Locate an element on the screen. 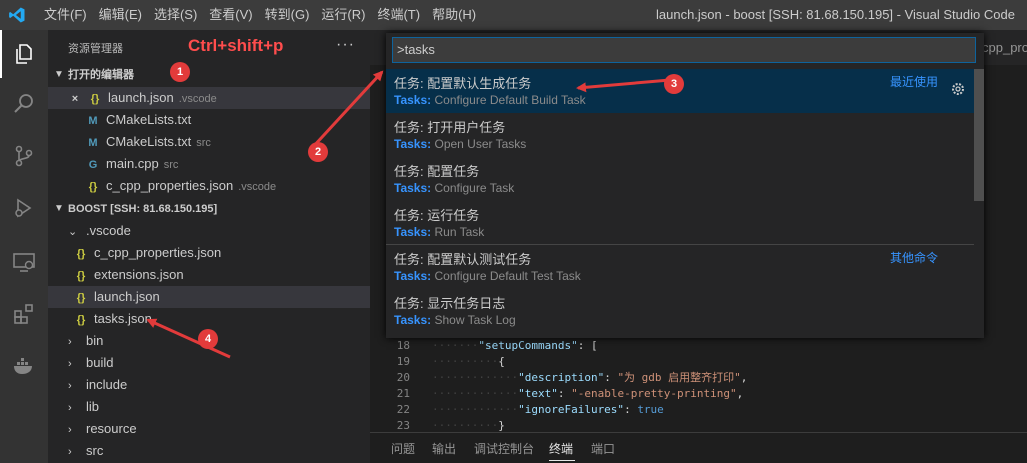 This screenshot has width=1027, height=463. cpp-icon: G is located at coordinates (93, 165).